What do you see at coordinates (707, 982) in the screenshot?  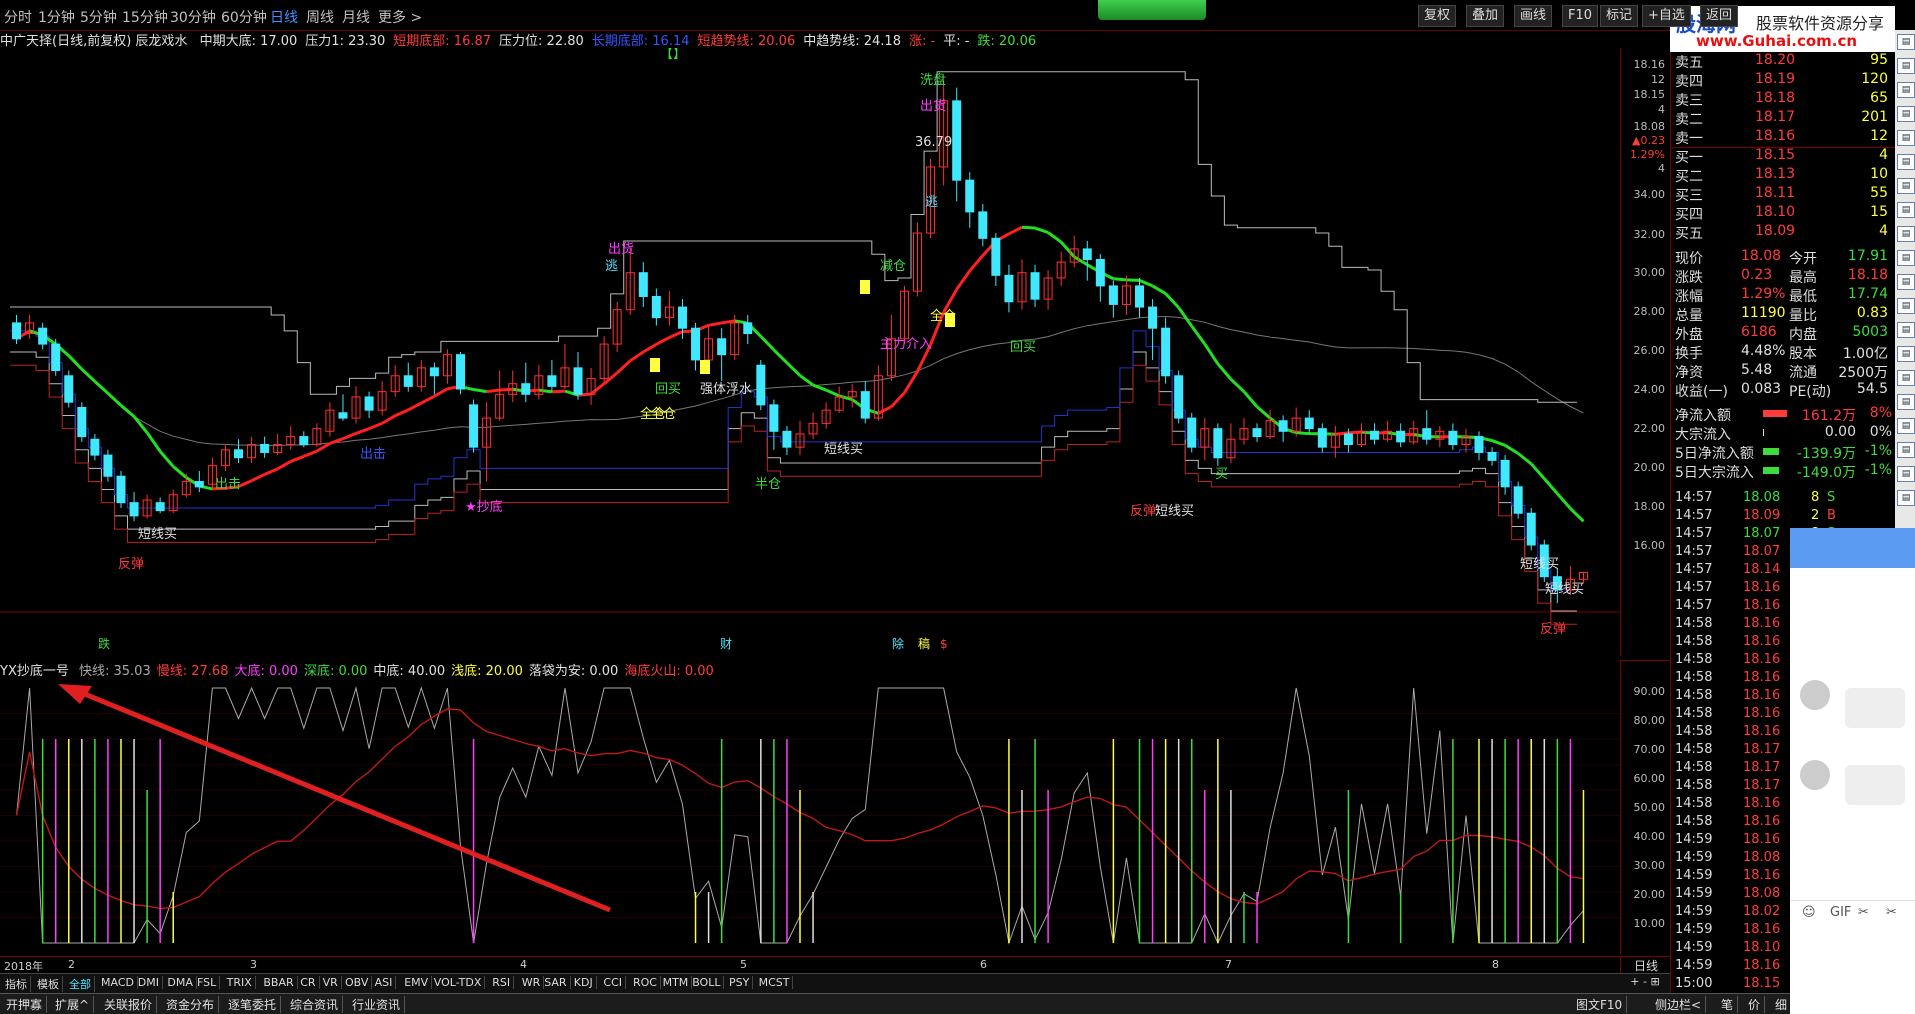 I see `indicator-tab: BOLL` at bounding box center [707, 982].